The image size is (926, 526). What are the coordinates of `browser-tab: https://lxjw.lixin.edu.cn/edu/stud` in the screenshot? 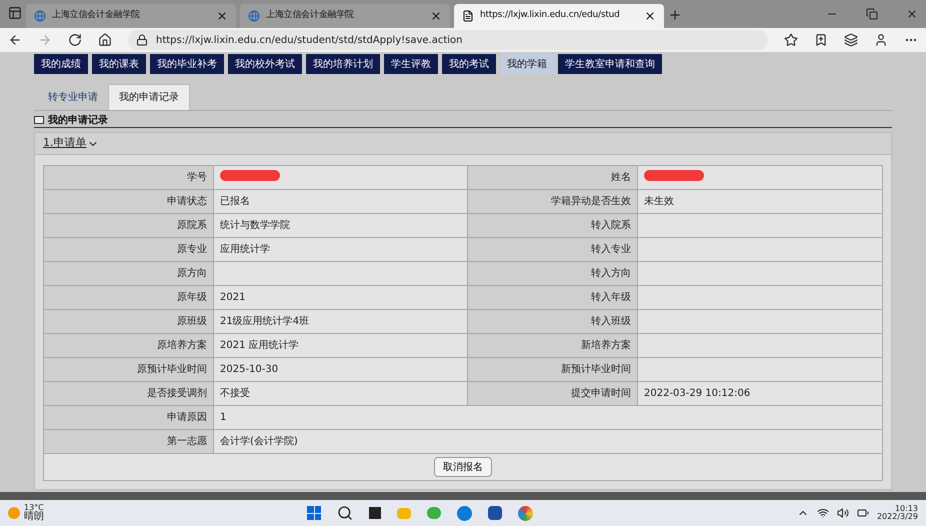 It's located at (559, 16).